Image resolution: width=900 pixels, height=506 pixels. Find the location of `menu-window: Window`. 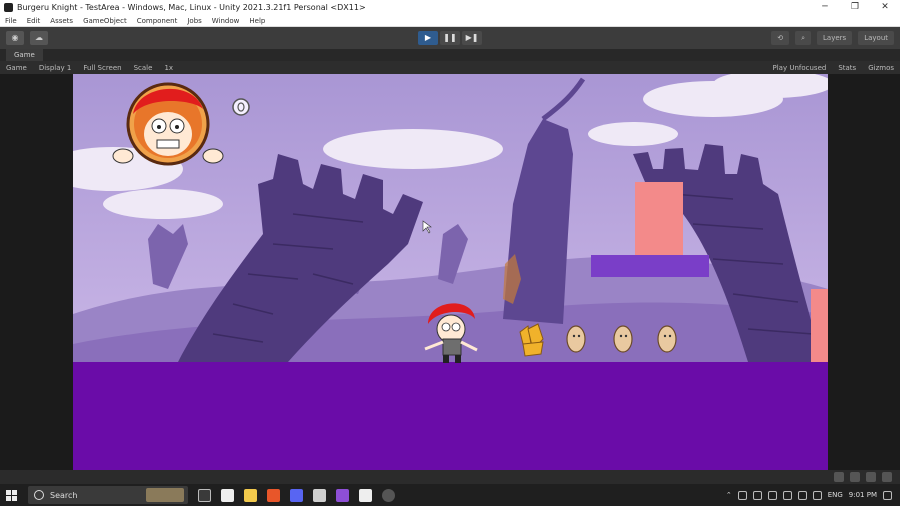

menu-window: Window is located at coordinates (226, 21).